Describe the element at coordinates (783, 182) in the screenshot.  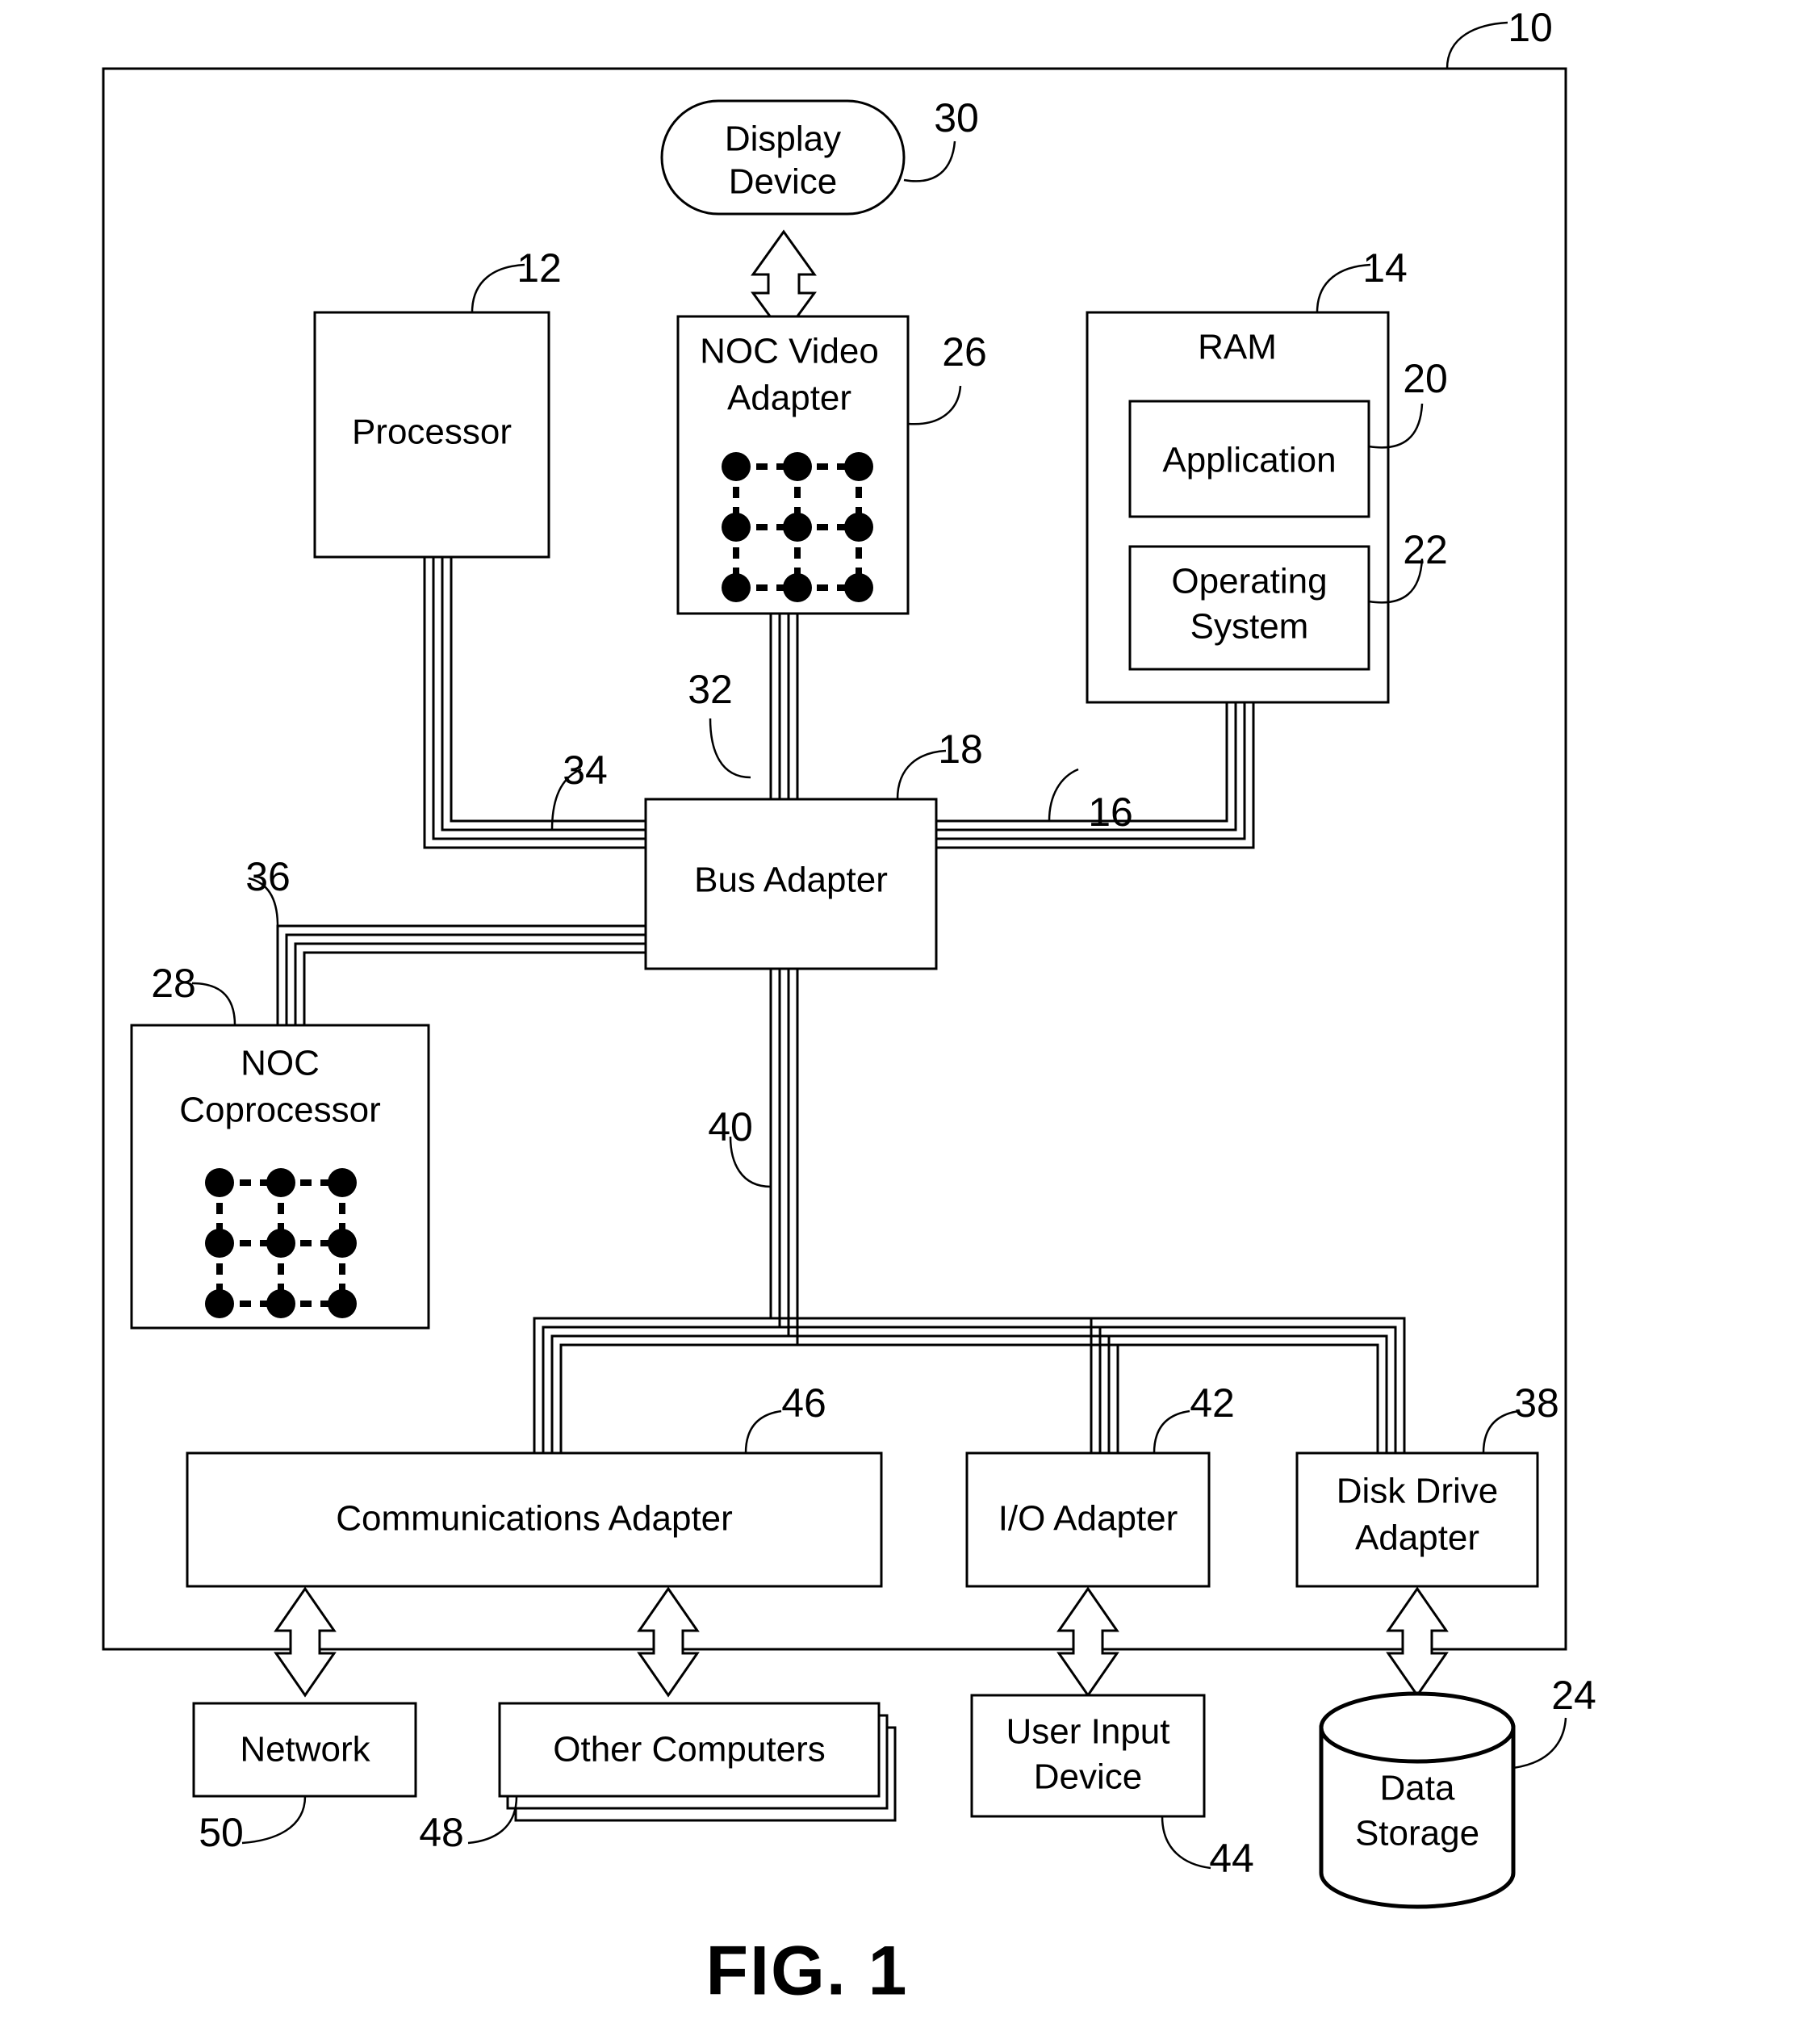
I see `display-device-label-2: Device` at that location.